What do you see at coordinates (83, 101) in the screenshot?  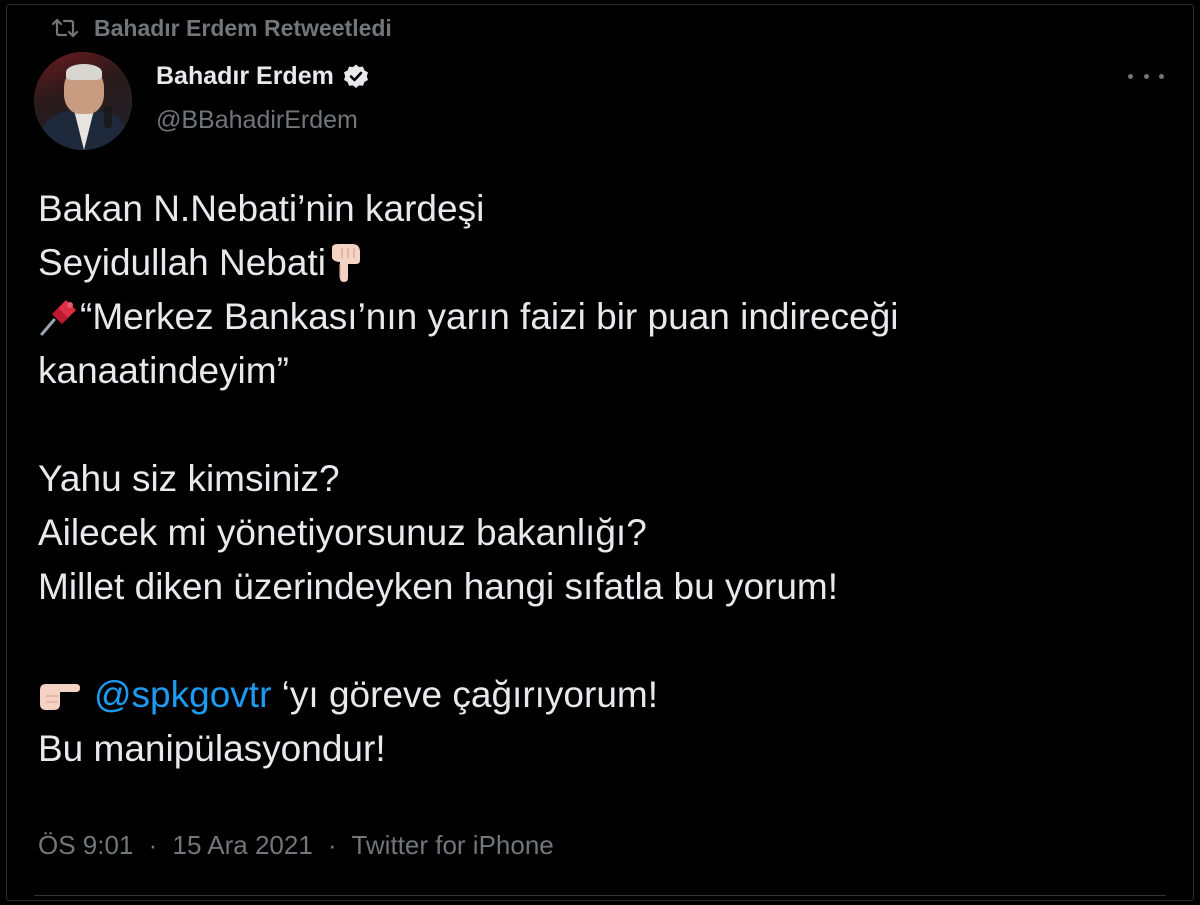 I see `avatar` at bounding box center [83, 101].